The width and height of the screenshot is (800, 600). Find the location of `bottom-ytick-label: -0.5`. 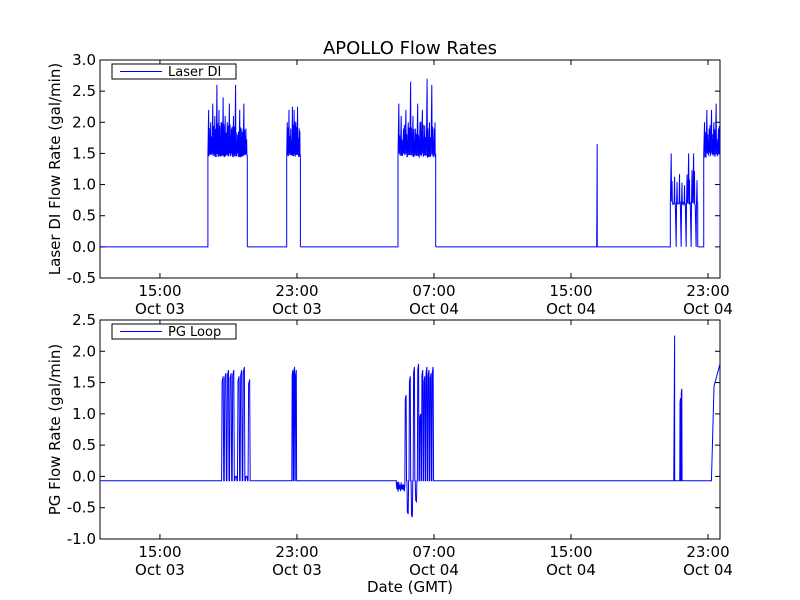

bottom-ytick-label: -0.5 is located at coordinates (81, 508).